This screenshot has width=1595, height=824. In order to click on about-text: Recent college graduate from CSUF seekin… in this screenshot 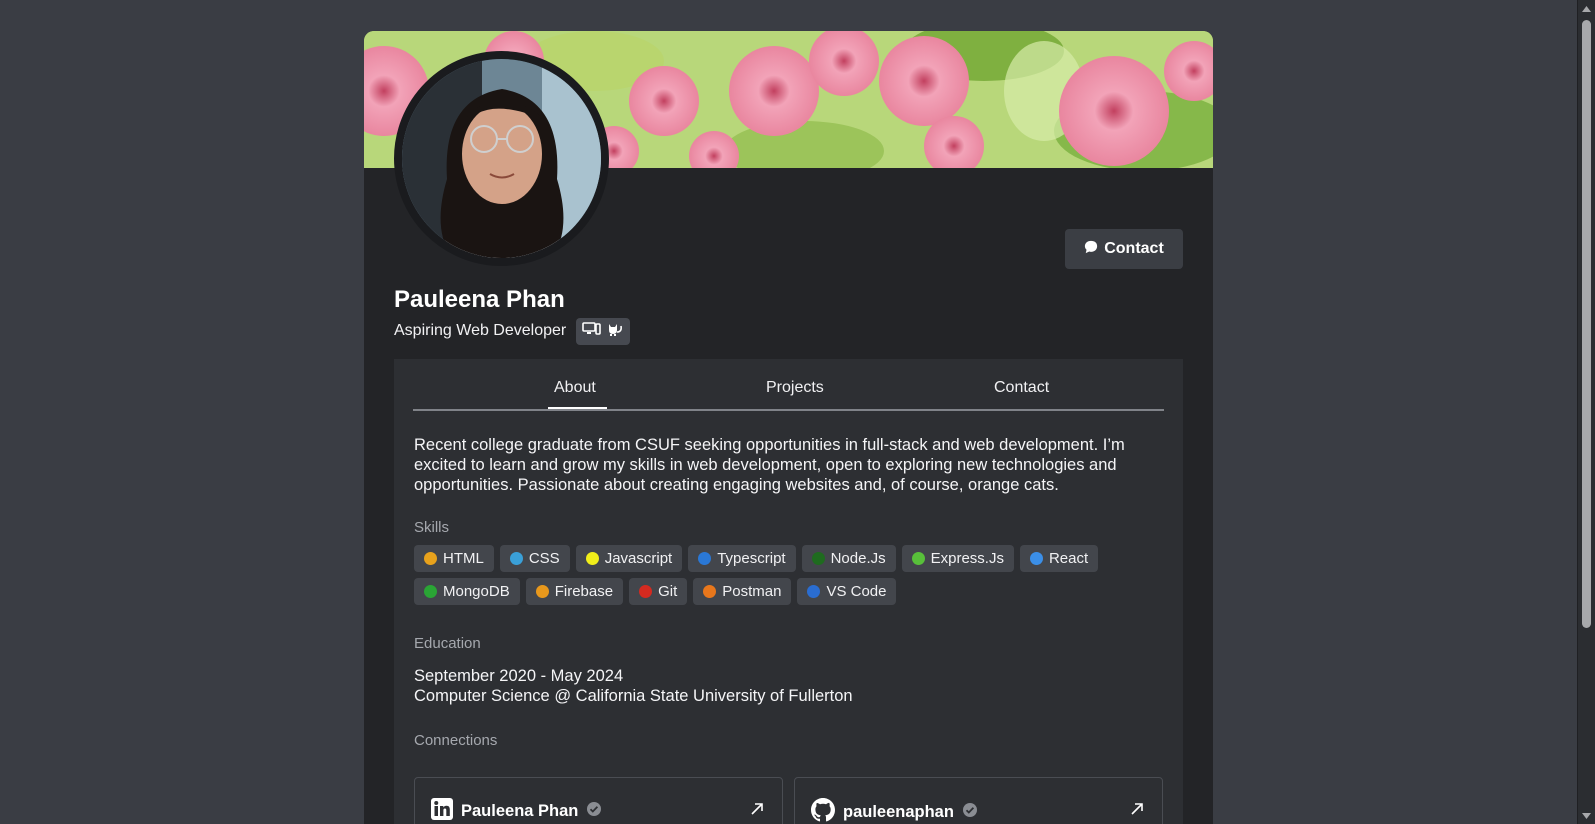, I will do `click(769, 465)`.